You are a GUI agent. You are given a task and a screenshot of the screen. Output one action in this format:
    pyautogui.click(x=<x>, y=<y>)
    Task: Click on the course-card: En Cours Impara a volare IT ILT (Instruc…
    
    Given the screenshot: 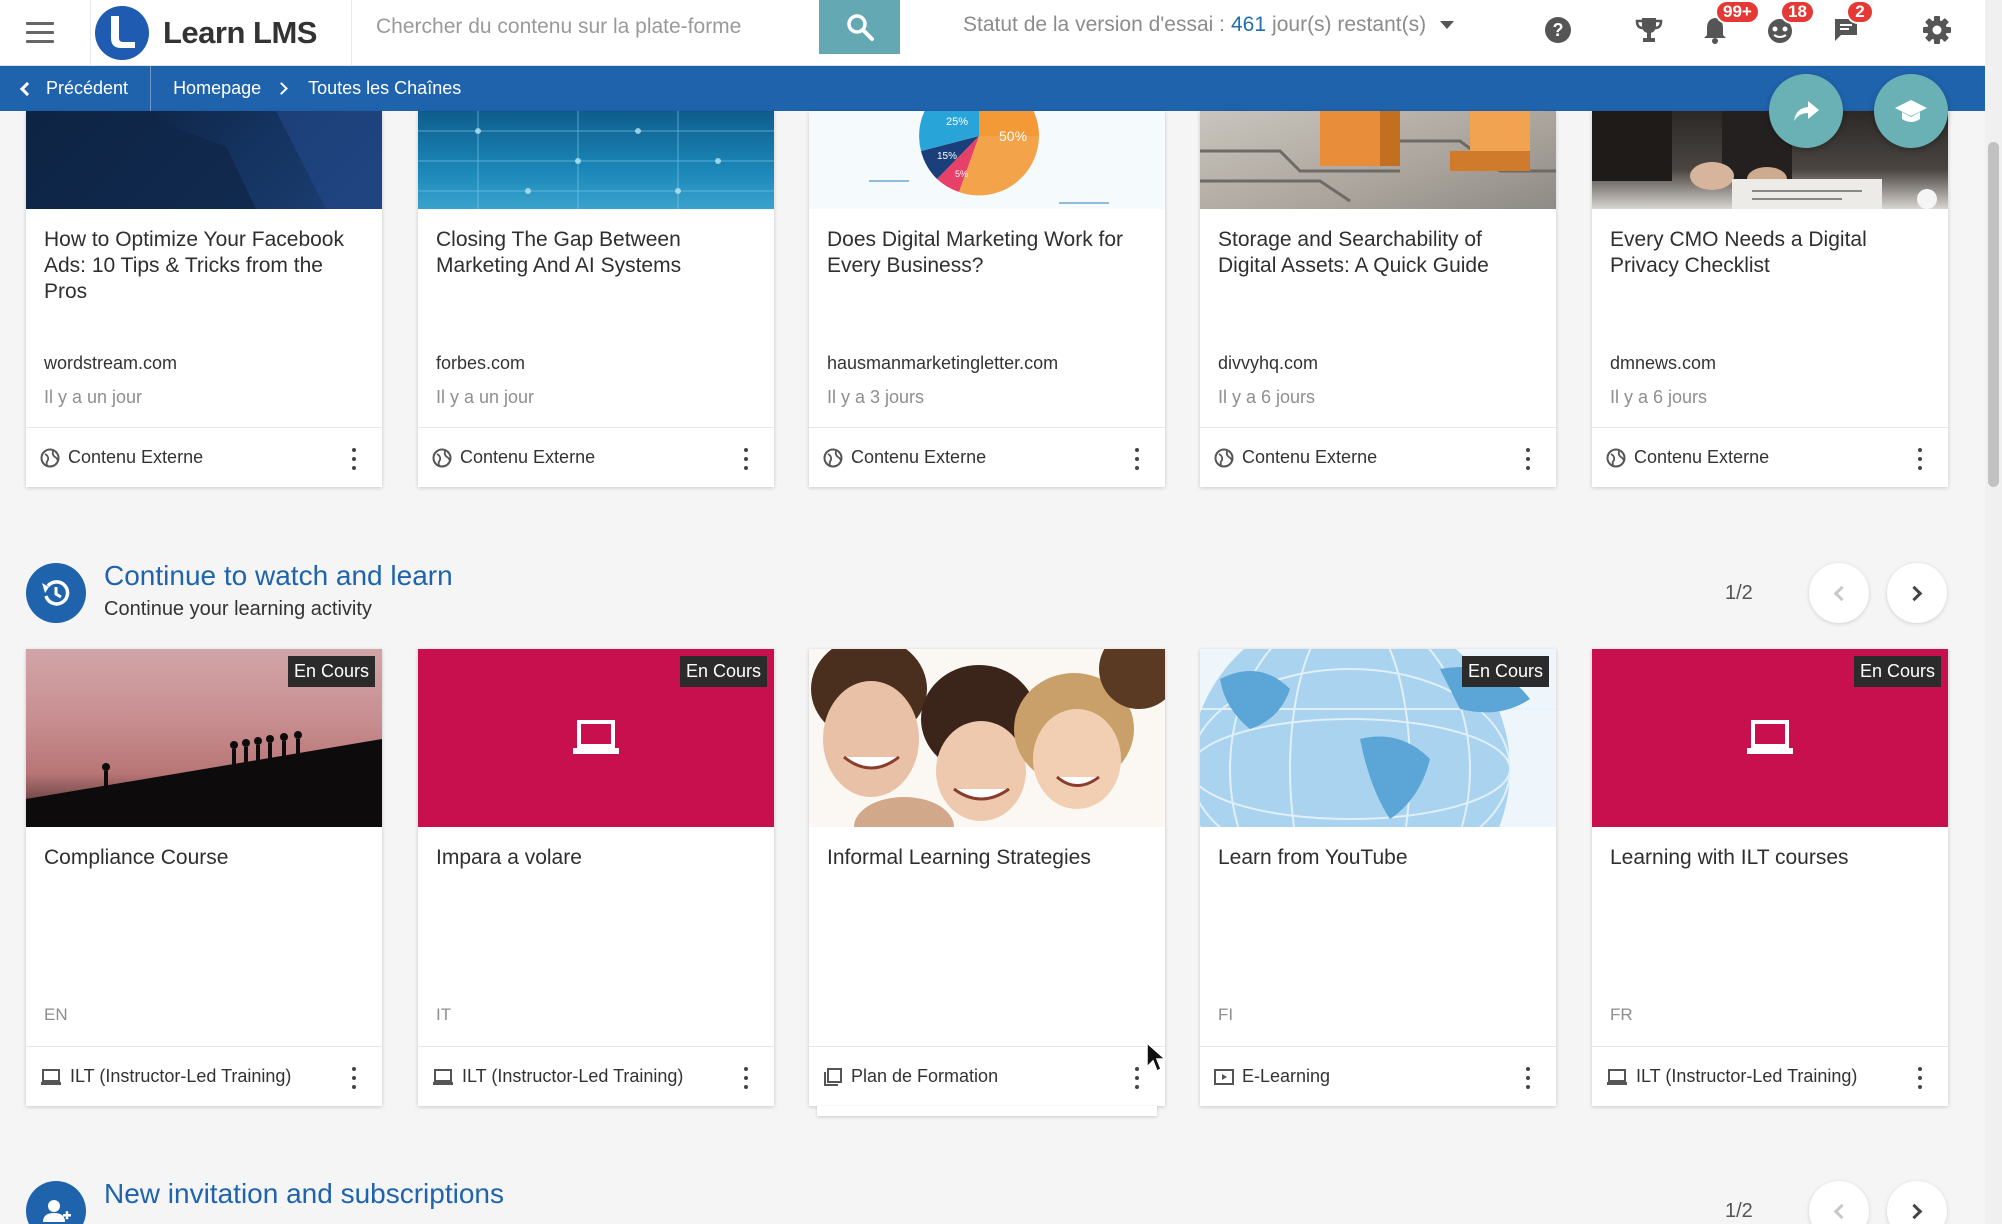 What is the action you would take?
    pyautogui.click(x=596, y=877)
    